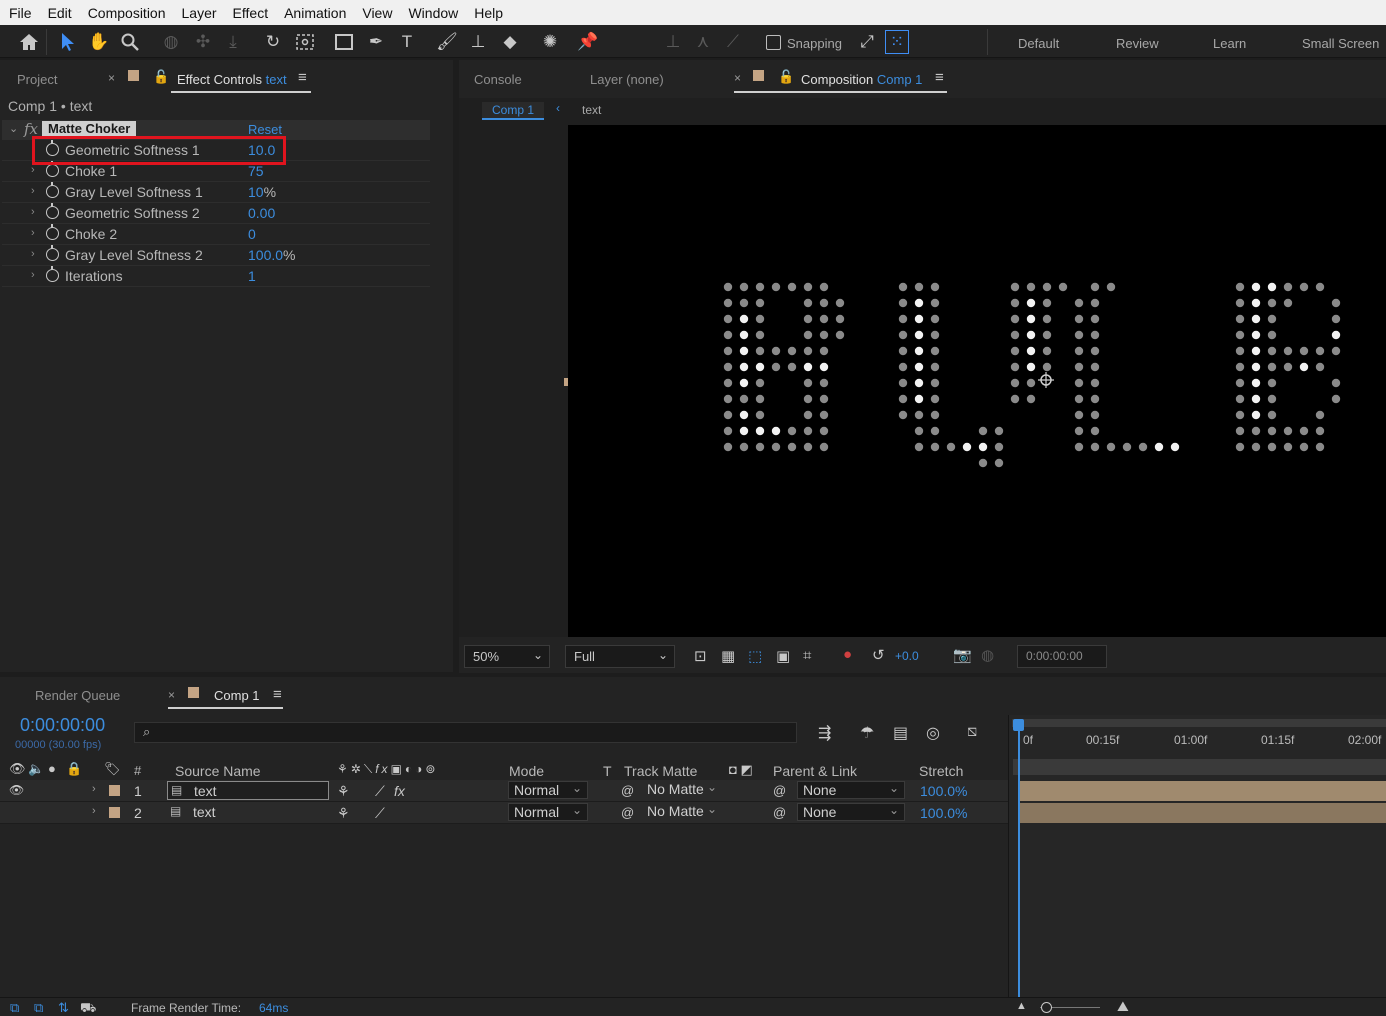  I want to click on hand-tool-icon: ✋, so click(99, 42).